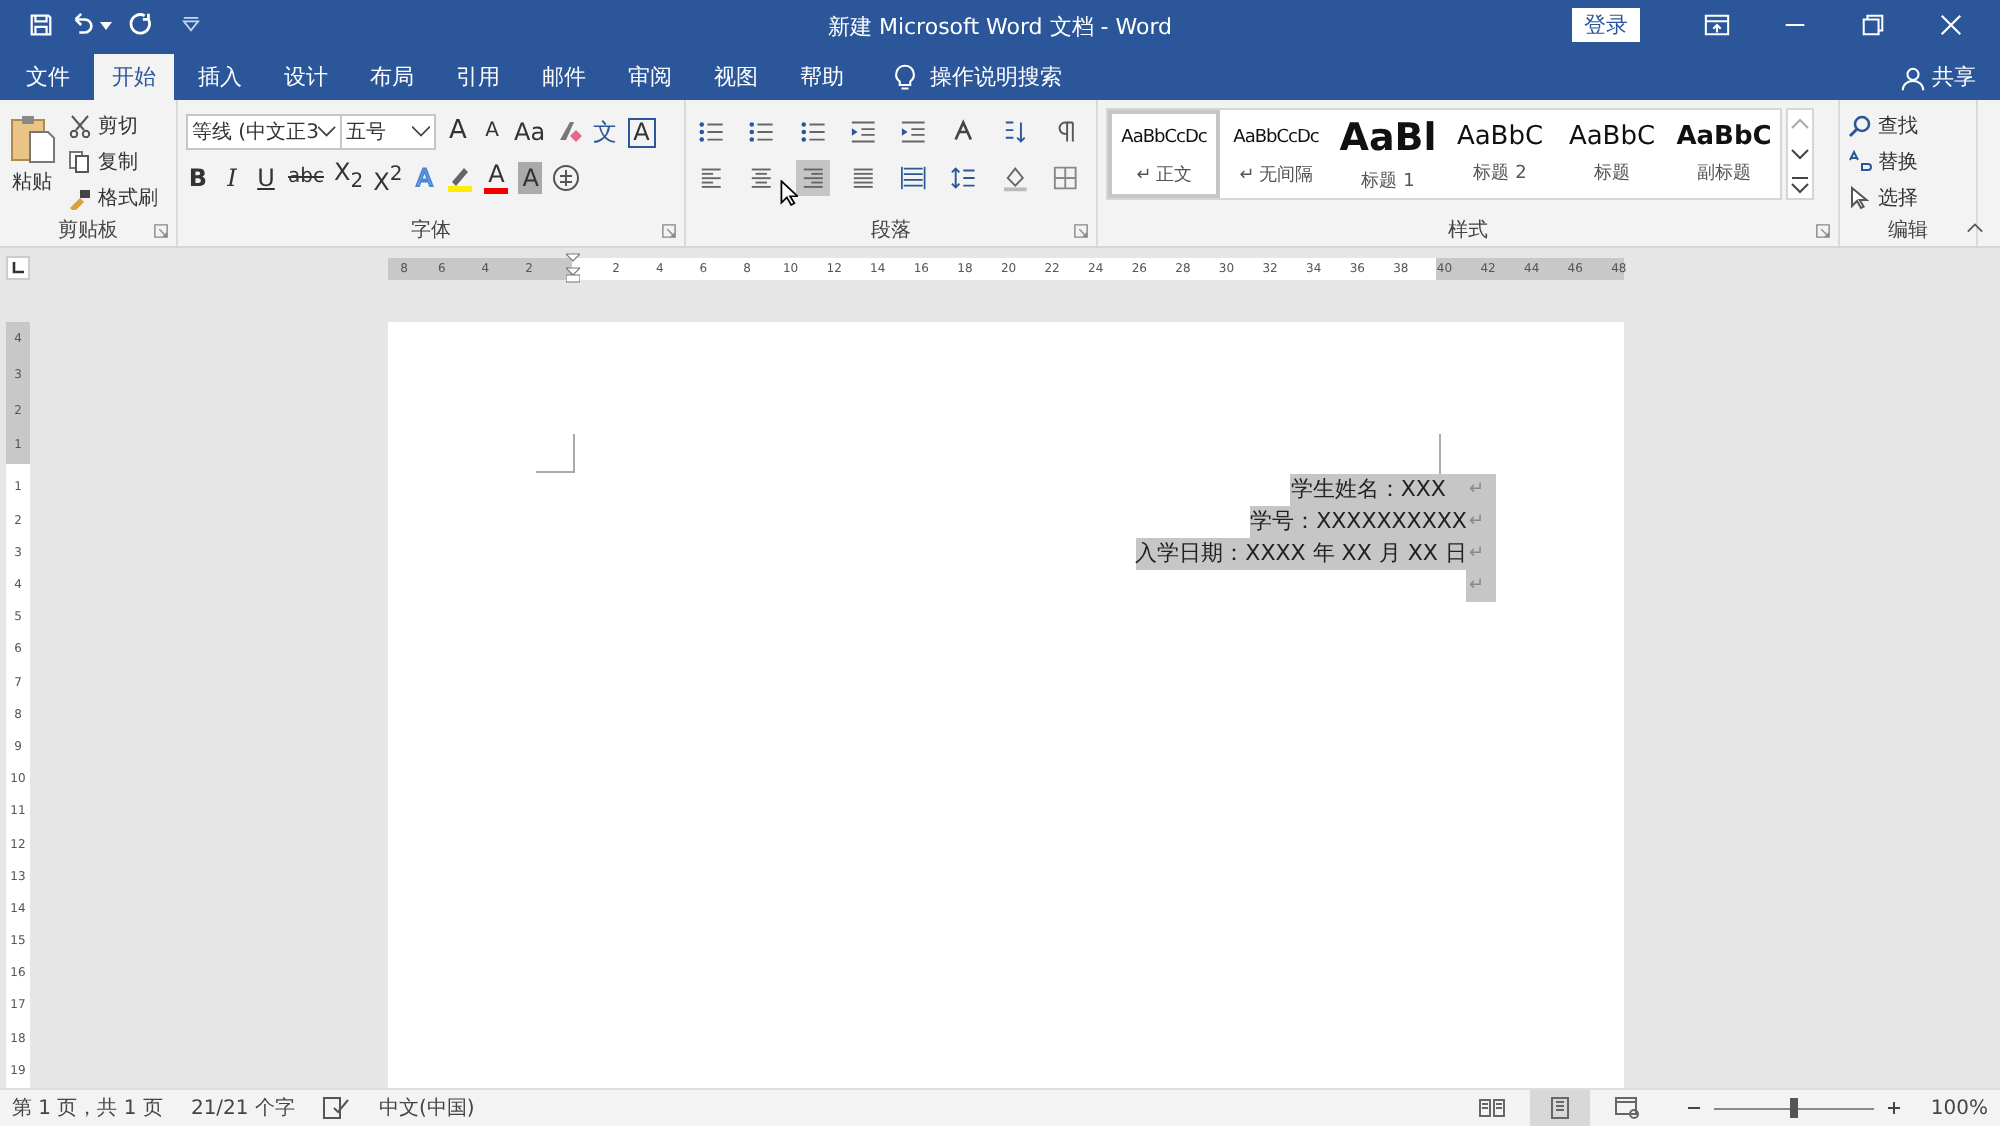 The height and width of the screenshot is (1126, 2000). Describe the element at coordinates (106, 25) in the screenshot. I see `dropdown-icon` at that location.